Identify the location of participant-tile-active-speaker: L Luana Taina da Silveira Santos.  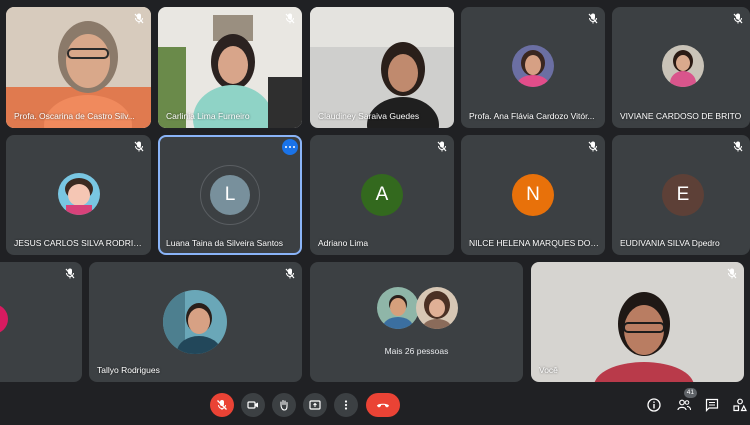
(230, 195).